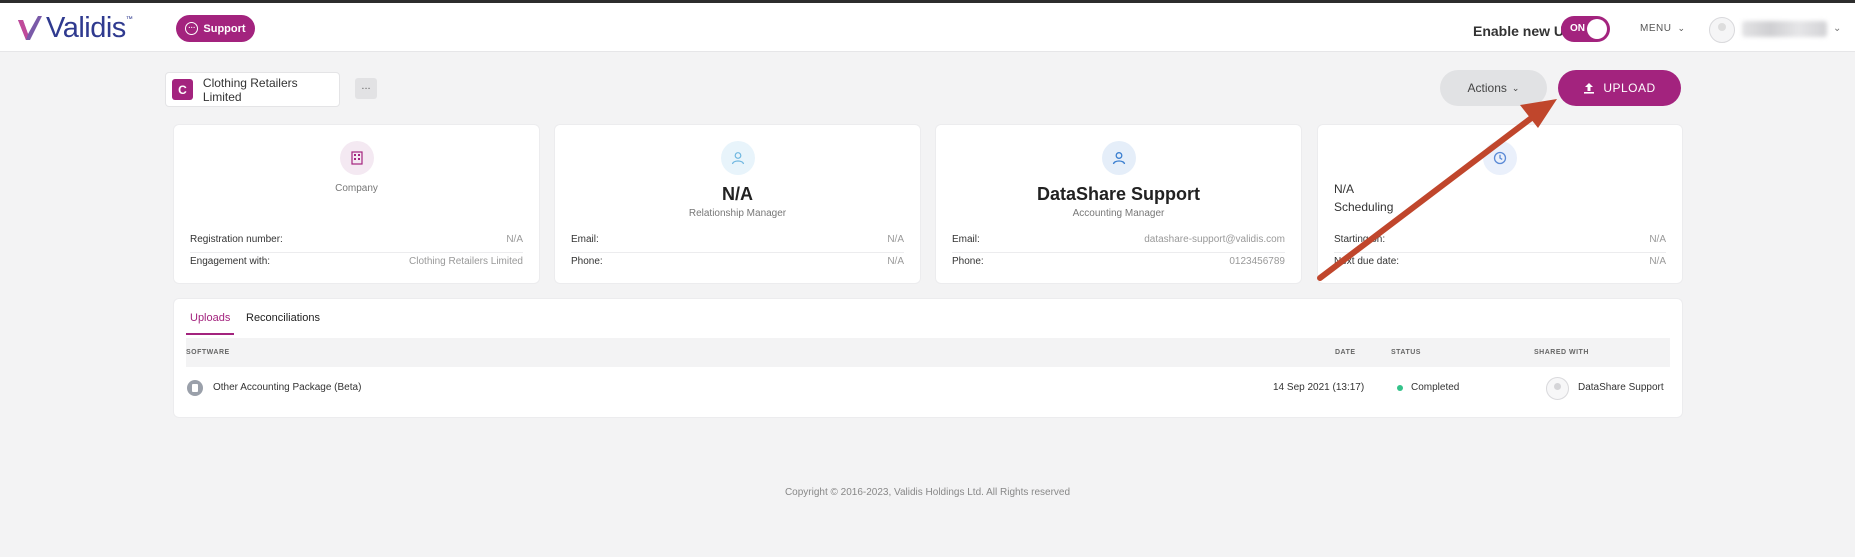  Describe the element at coordinates (1589, 88) in the screenshot. I see `upload-icon` at that location.